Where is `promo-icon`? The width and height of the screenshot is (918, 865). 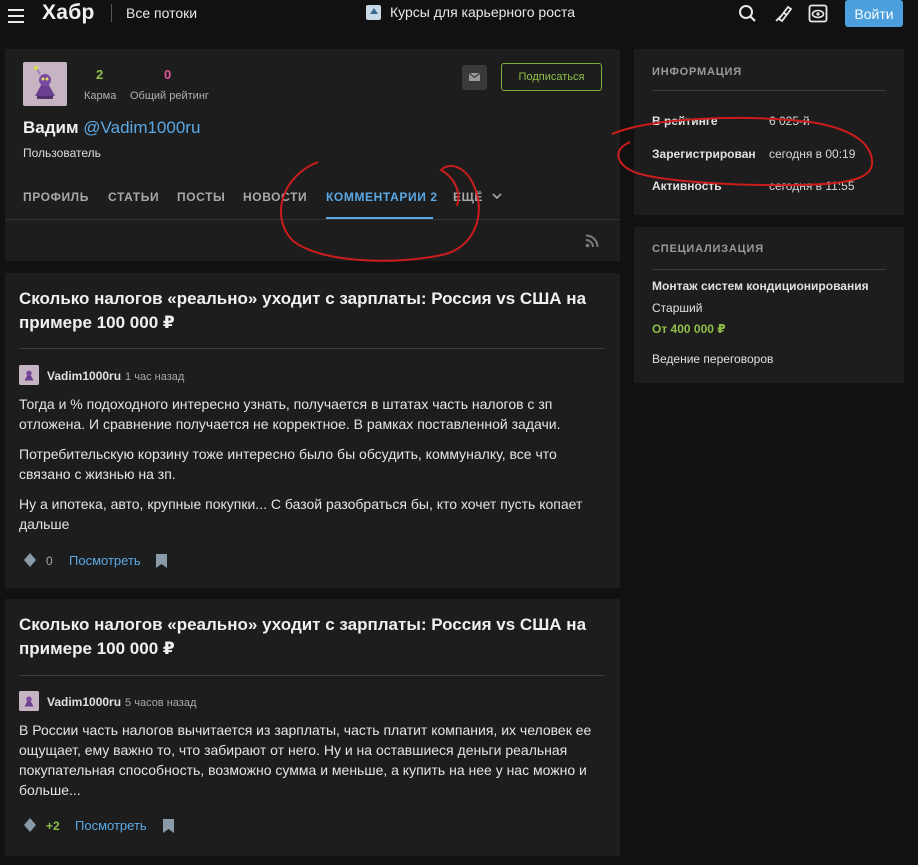 promo-icon is located at coordinates (373, 12).